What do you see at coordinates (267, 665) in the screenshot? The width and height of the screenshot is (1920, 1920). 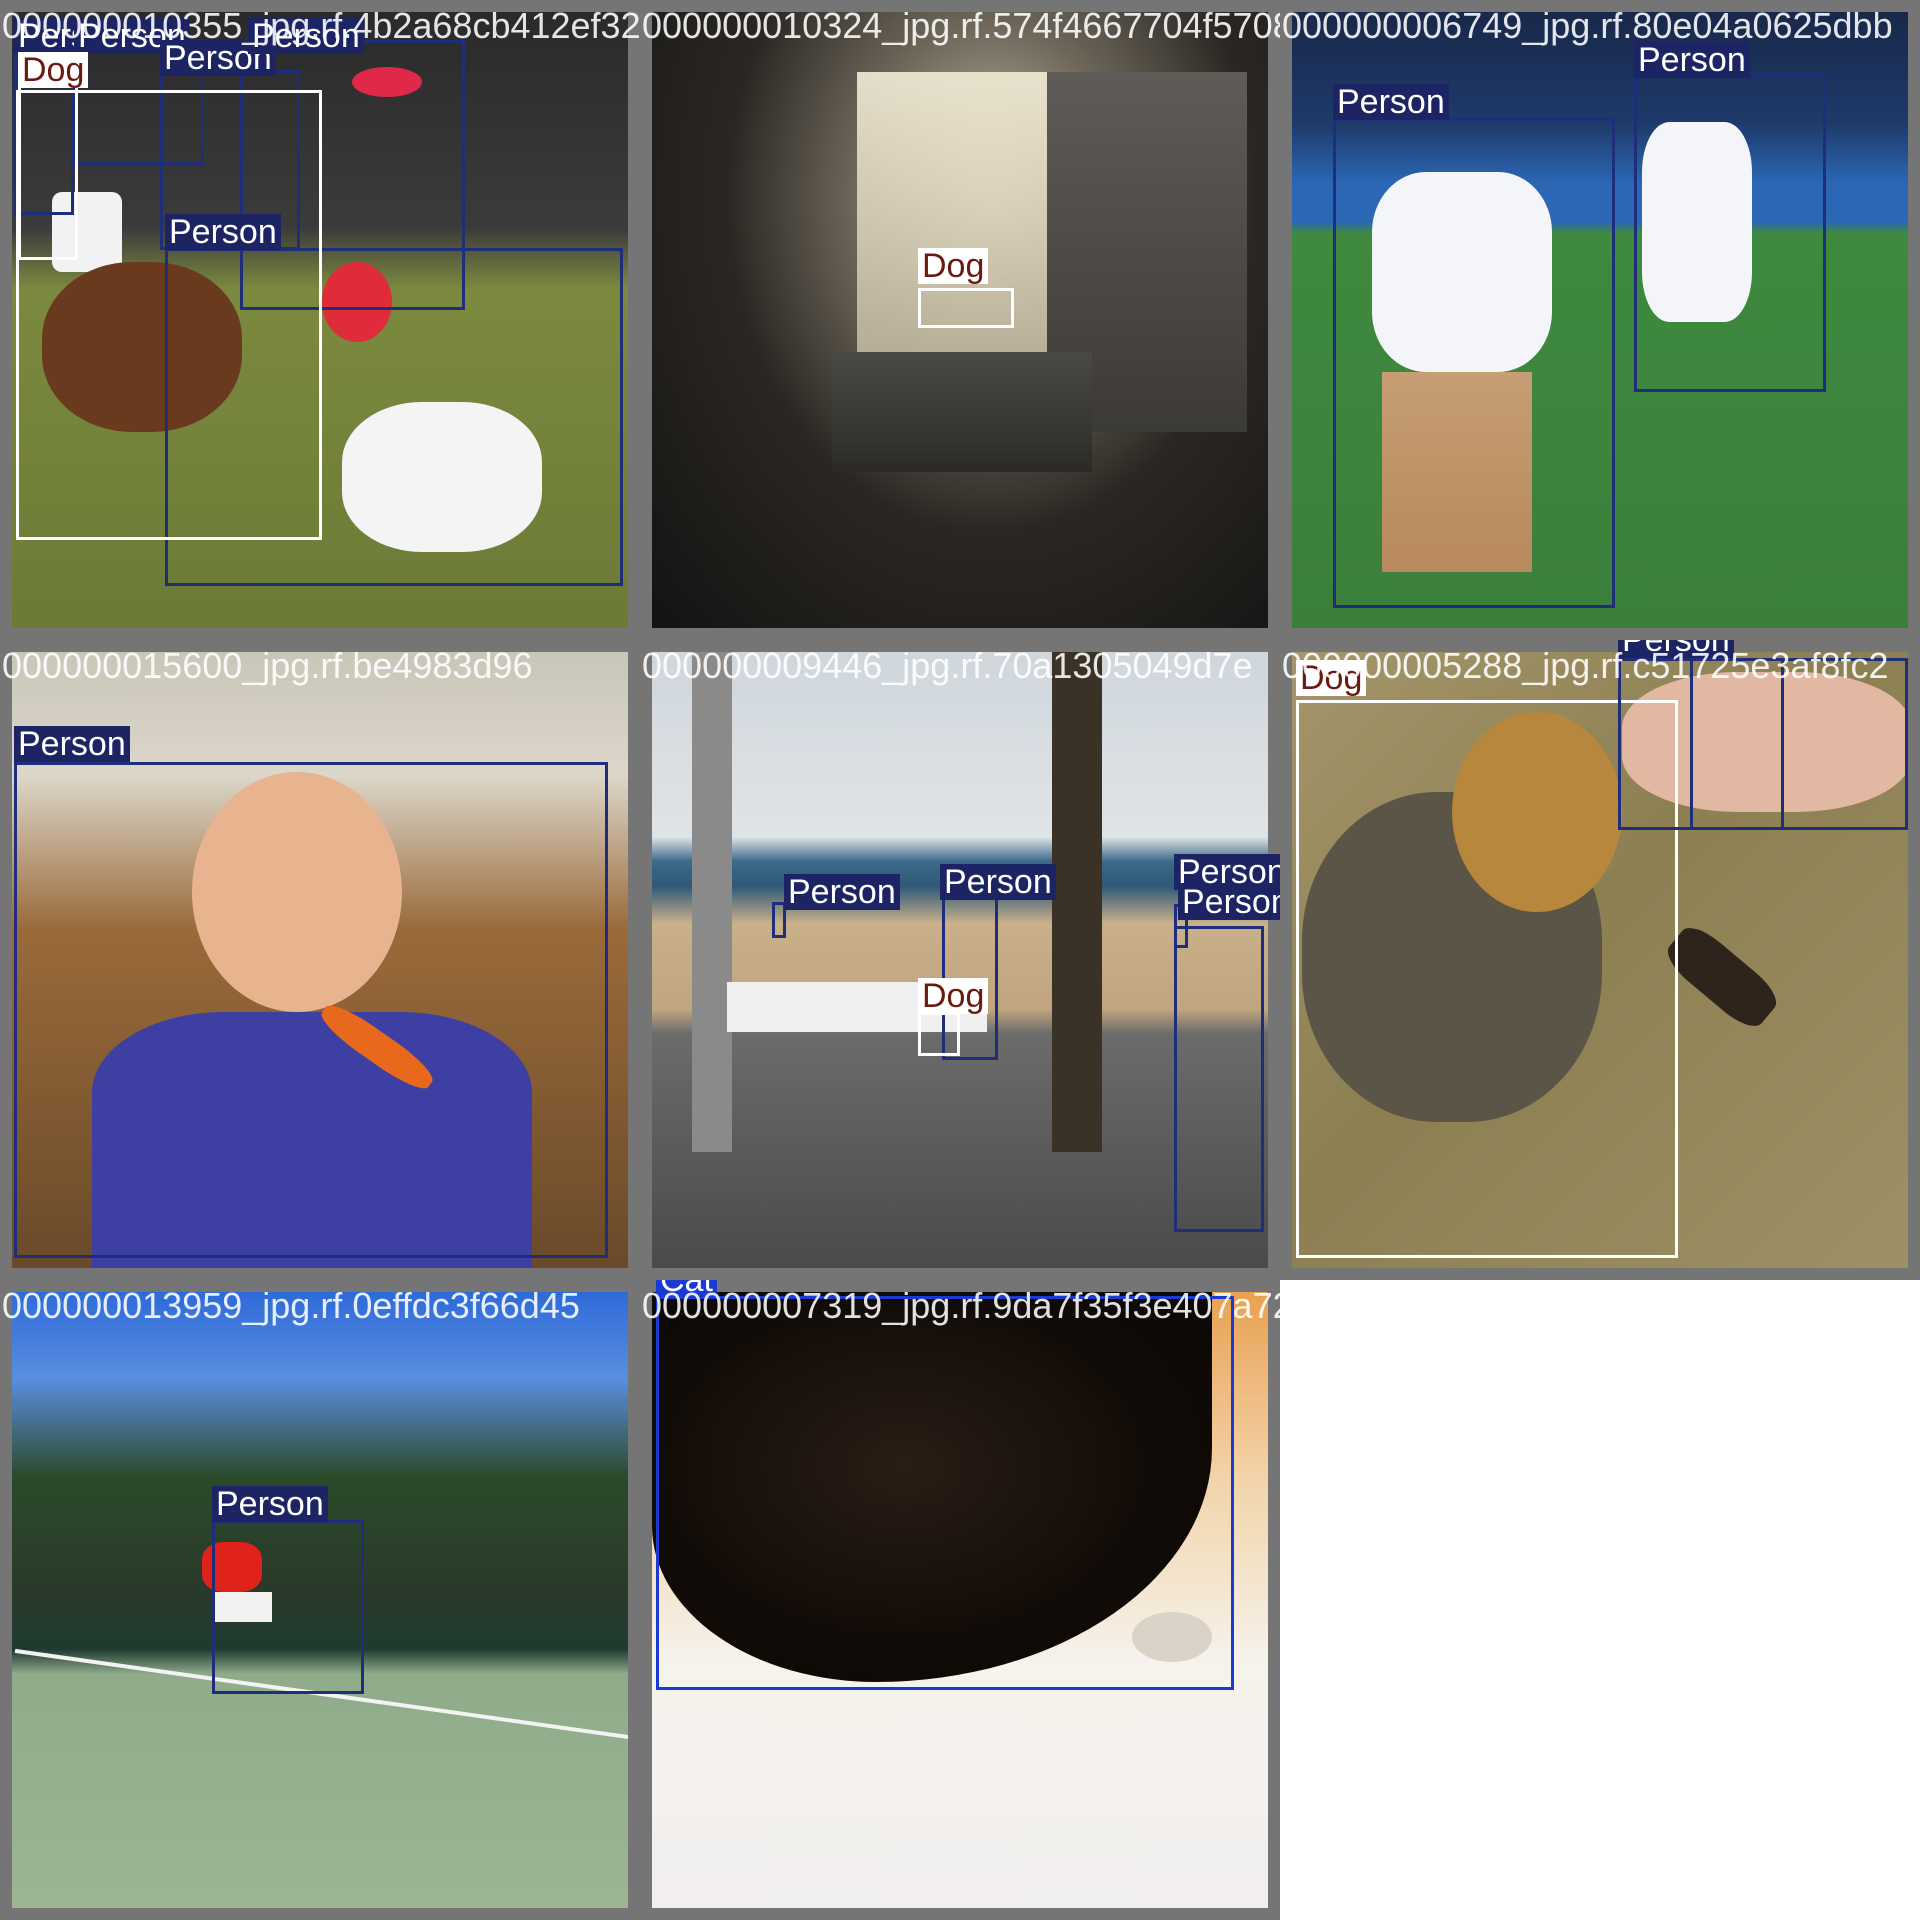 I see `tile-filename: 000000015600_jpg.rf.be4983d96` at bounding box center [267, 665].